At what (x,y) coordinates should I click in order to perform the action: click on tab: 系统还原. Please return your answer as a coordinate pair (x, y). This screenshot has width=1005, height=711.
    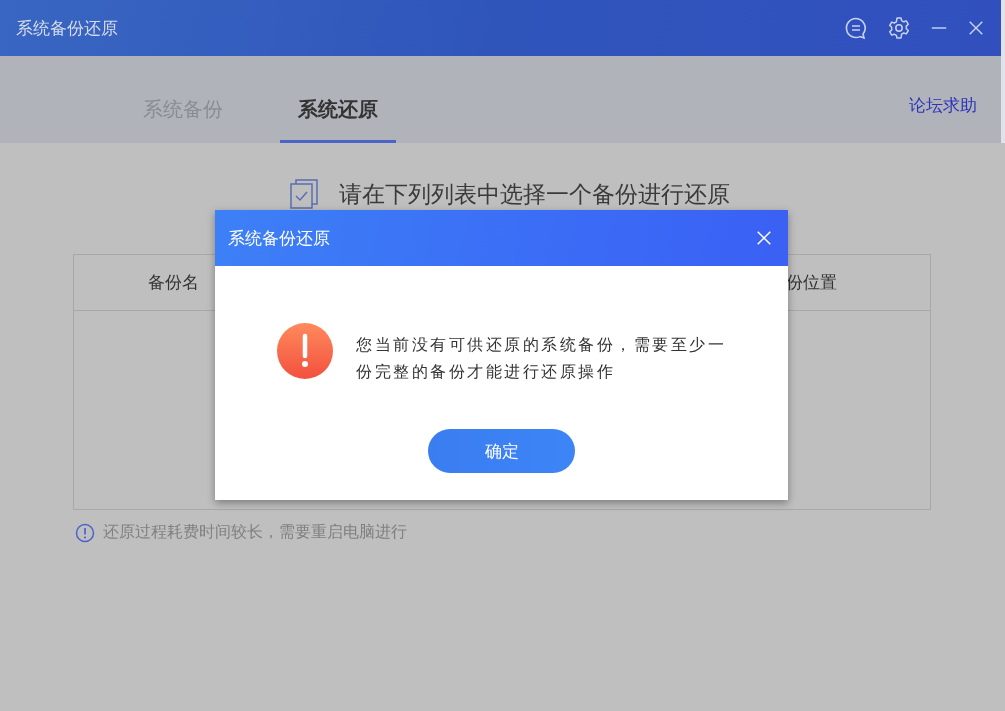
    Looking at the image, I should click on (338, 99).